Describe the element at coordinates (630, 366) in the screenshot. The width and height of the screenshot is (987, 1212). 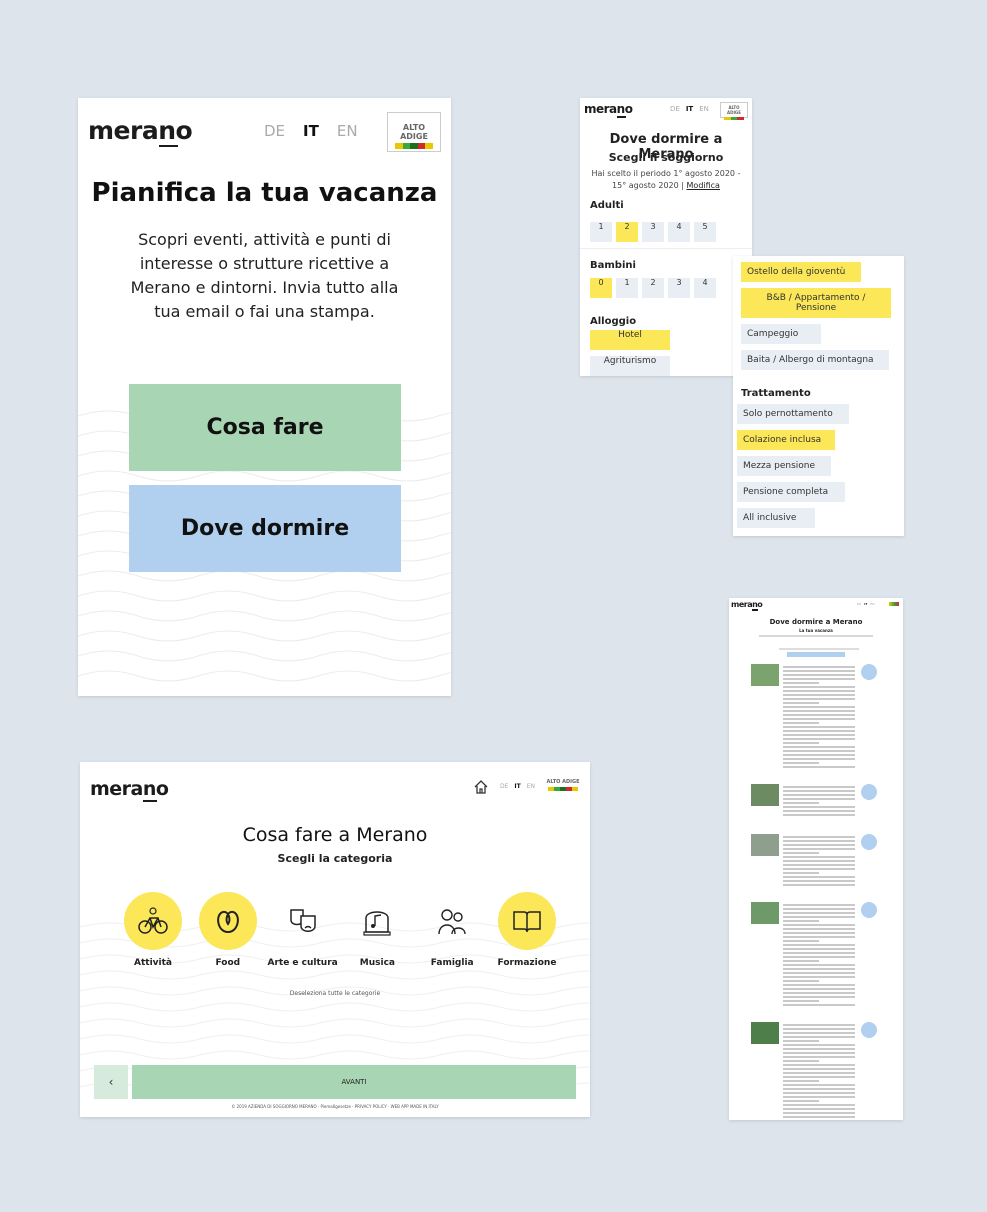
I see `alloggio-agriturismo-chip: Agriturismo` at that location.